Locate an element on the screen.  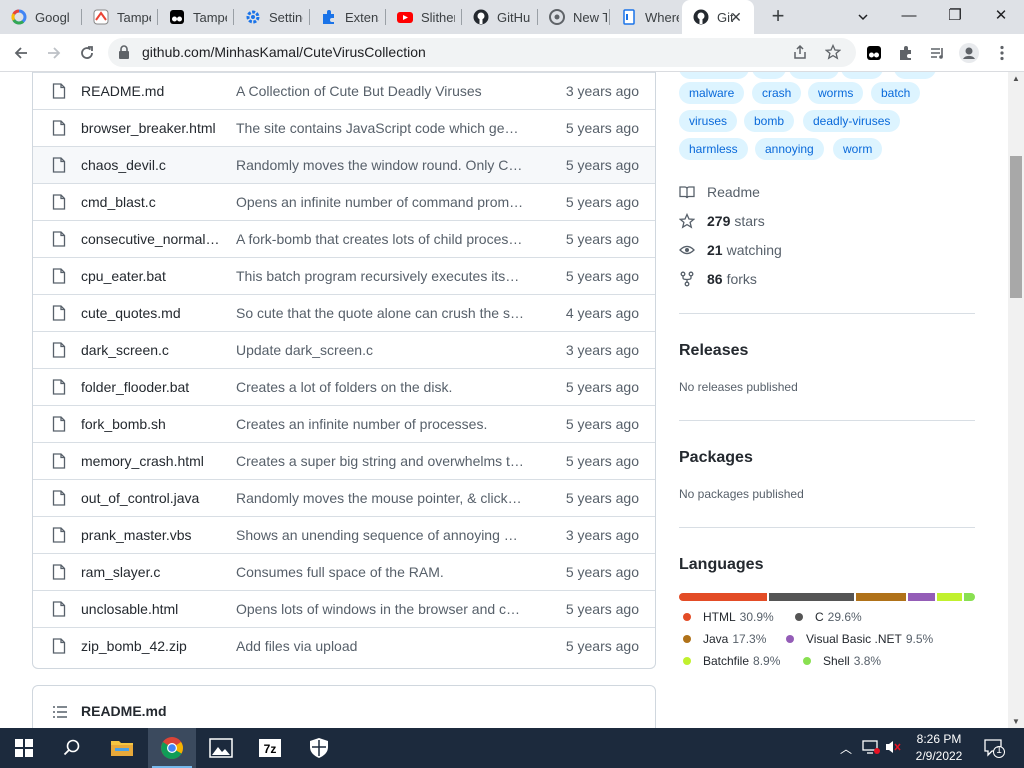
volume-muted-icon is located at coordinates (893, 748).